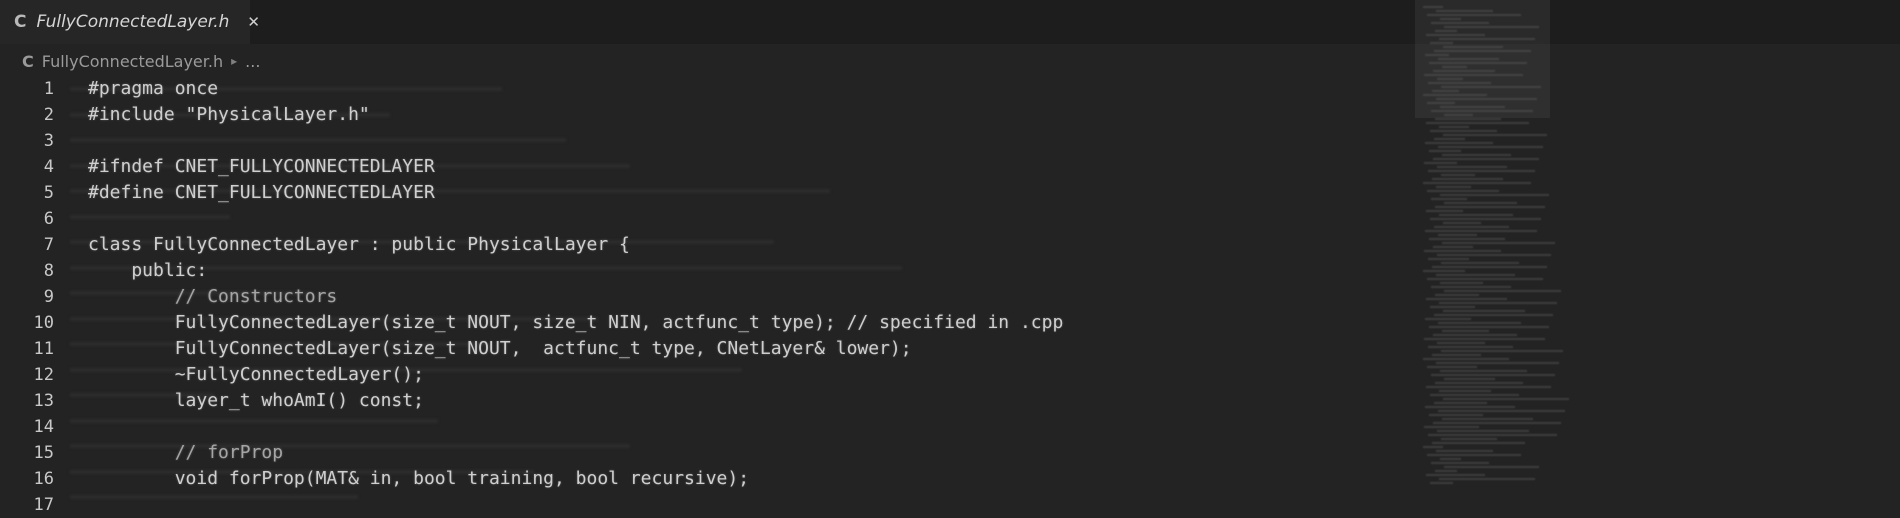  Describe the element at coordinates (710, 193) in the screenshot. I see `code-line: 5 #define CNET_FULLYCONNECTEDLAYER` at that location.